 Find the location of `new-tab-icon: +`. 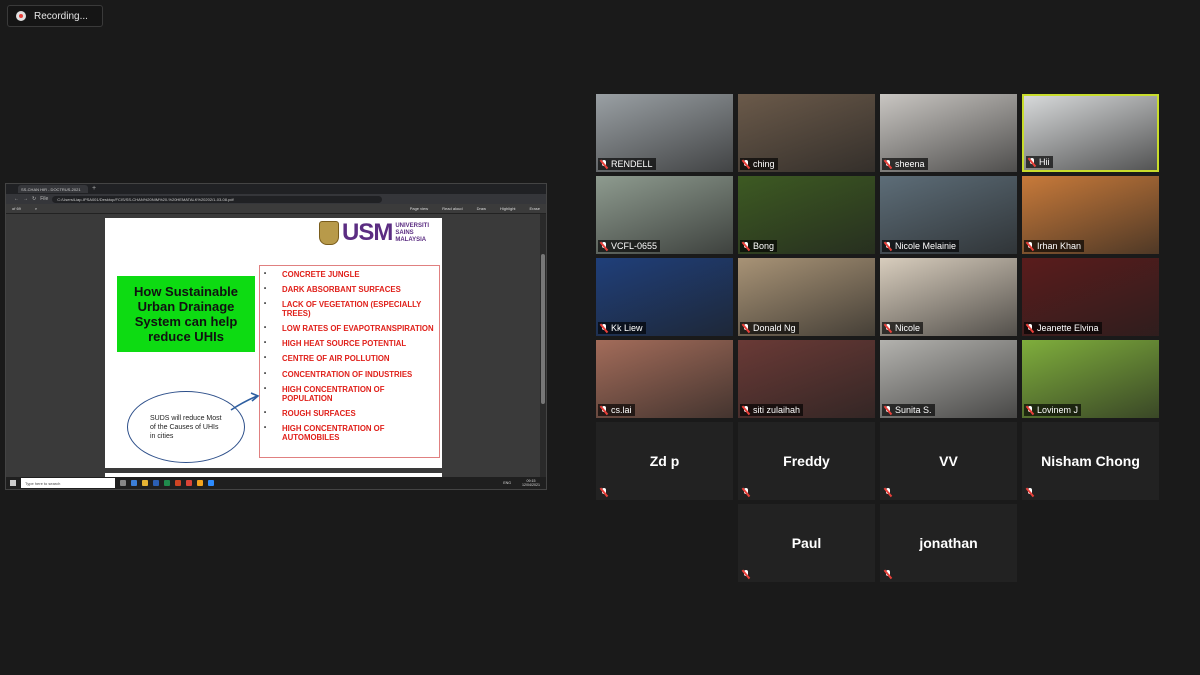

new-tab-icon: + is located at coordinates (94, 189).